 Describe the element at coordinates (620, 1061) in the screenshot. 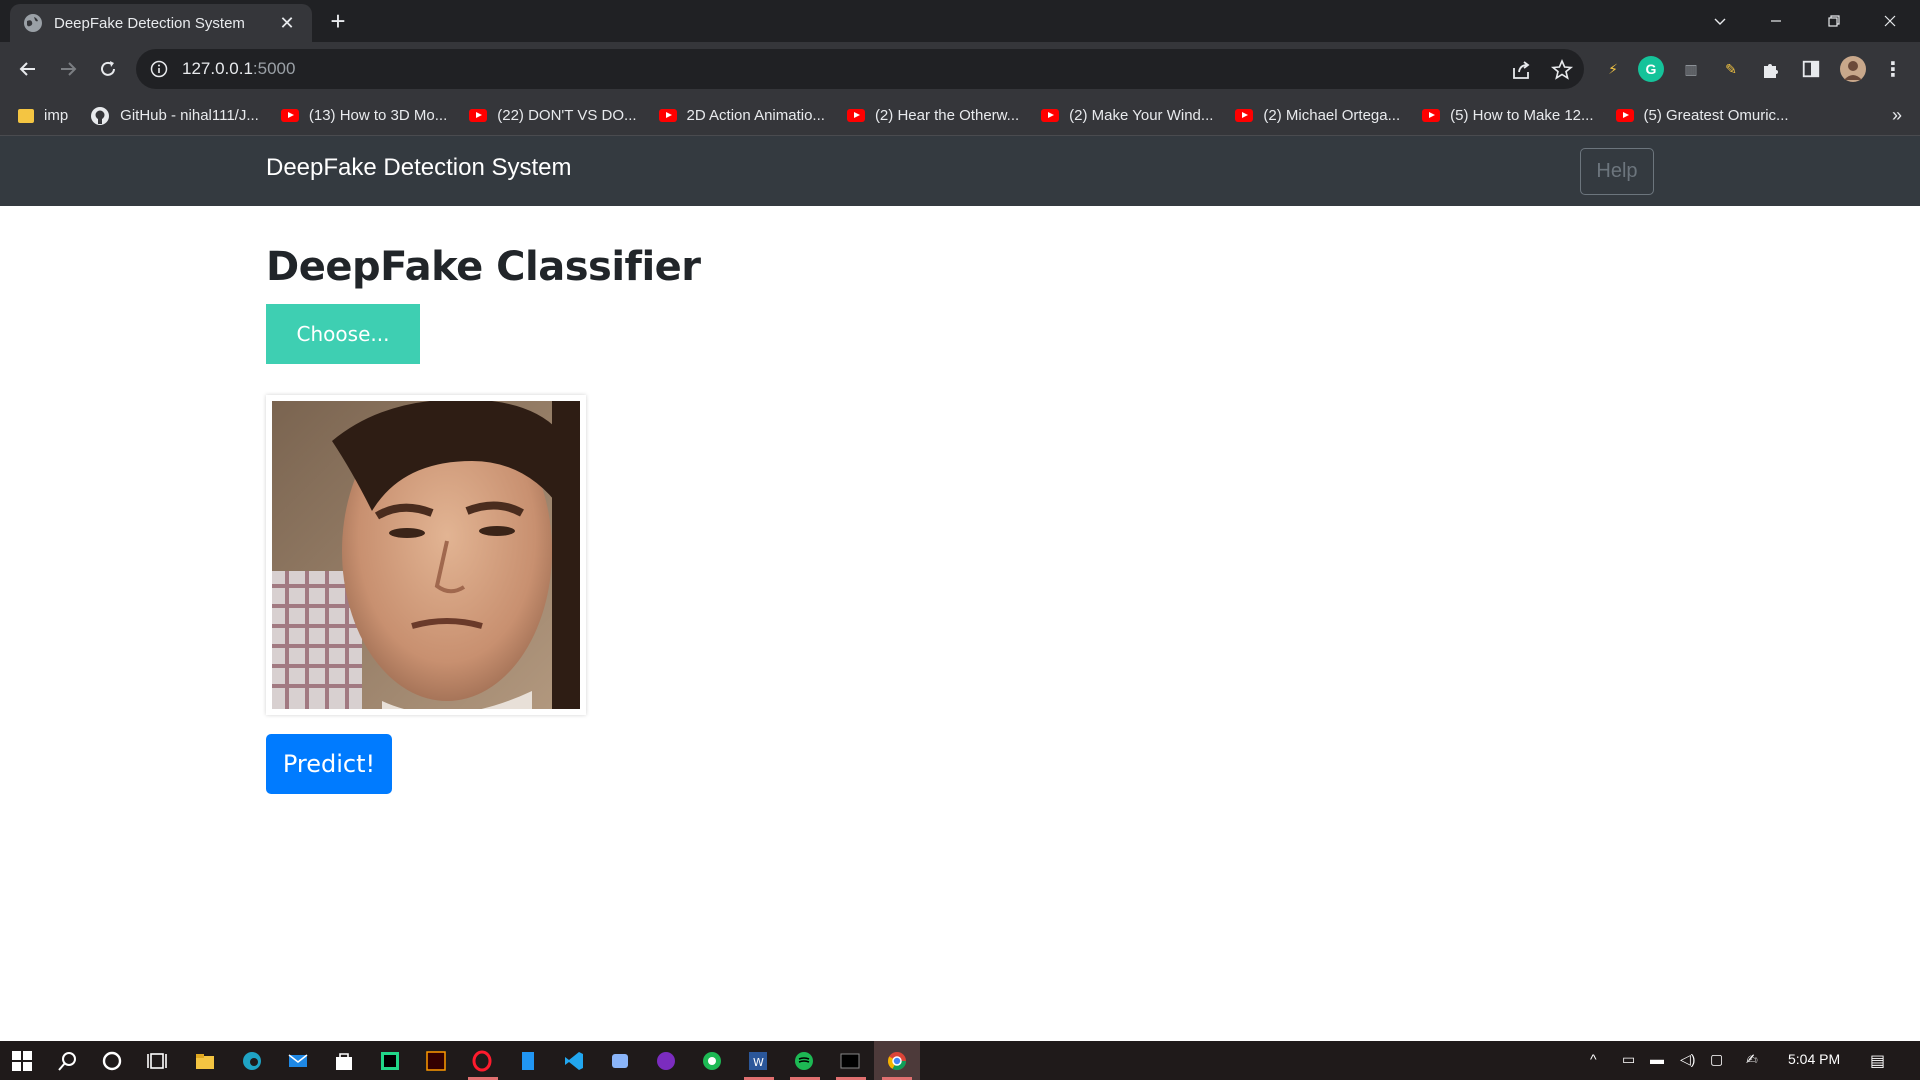

I see `app-icon` at that location.